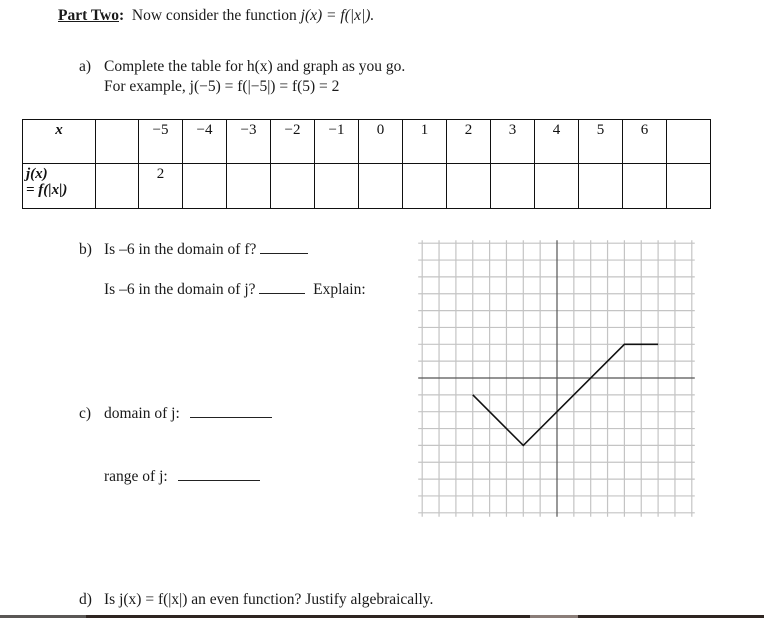 The width and height of the screenshot is (764, 618). What do you see at coordinates (142, 413) in the screenshot?
I see `domain-label: domain of j:` at bounding box center [142, 413].